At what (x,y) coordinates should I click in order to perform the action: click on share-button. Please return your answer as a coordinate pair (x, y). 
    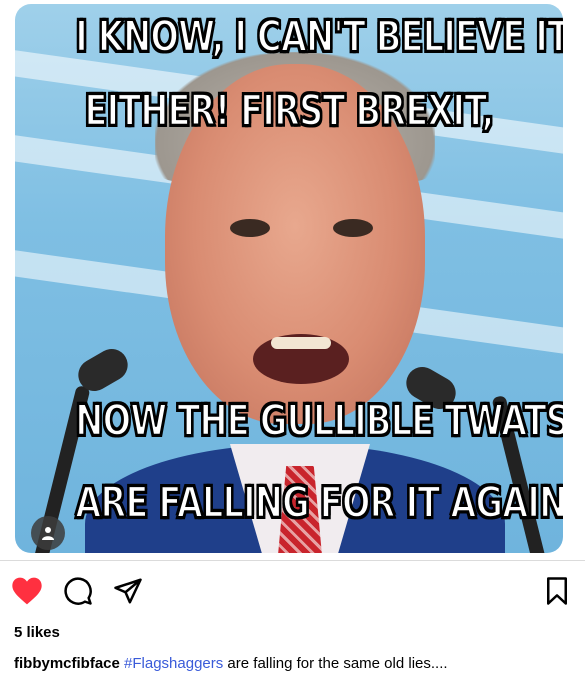
    Looking at the image, I should click on (128, 591).